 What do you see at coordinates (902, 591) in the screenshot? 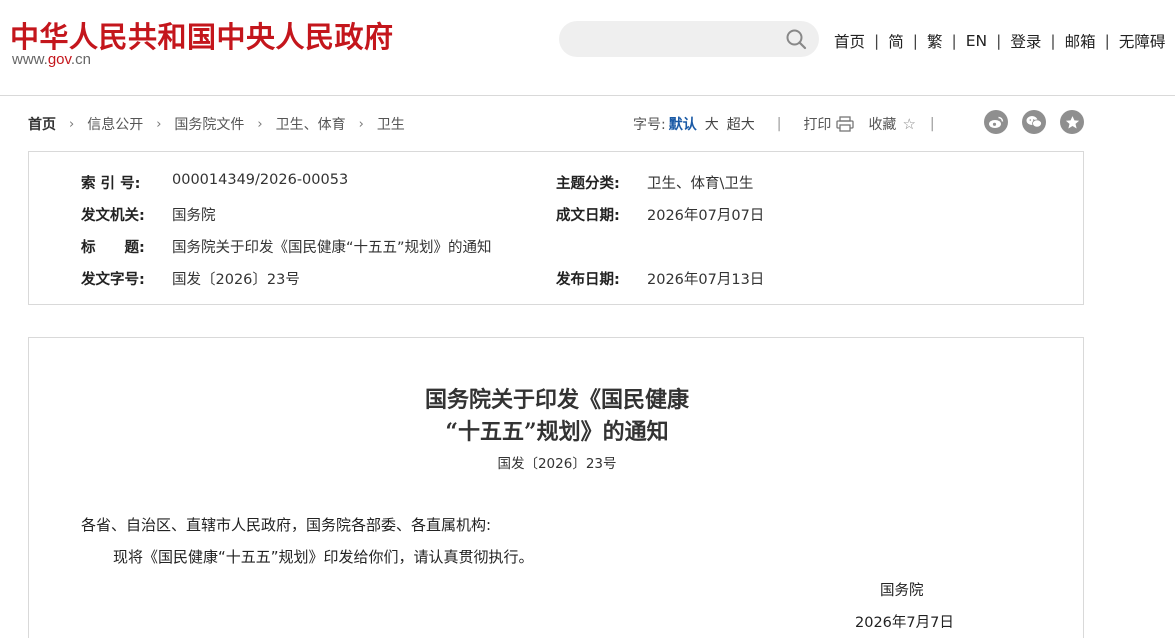
I see `document-signature: 国务院` at bounding box center [902, 591].